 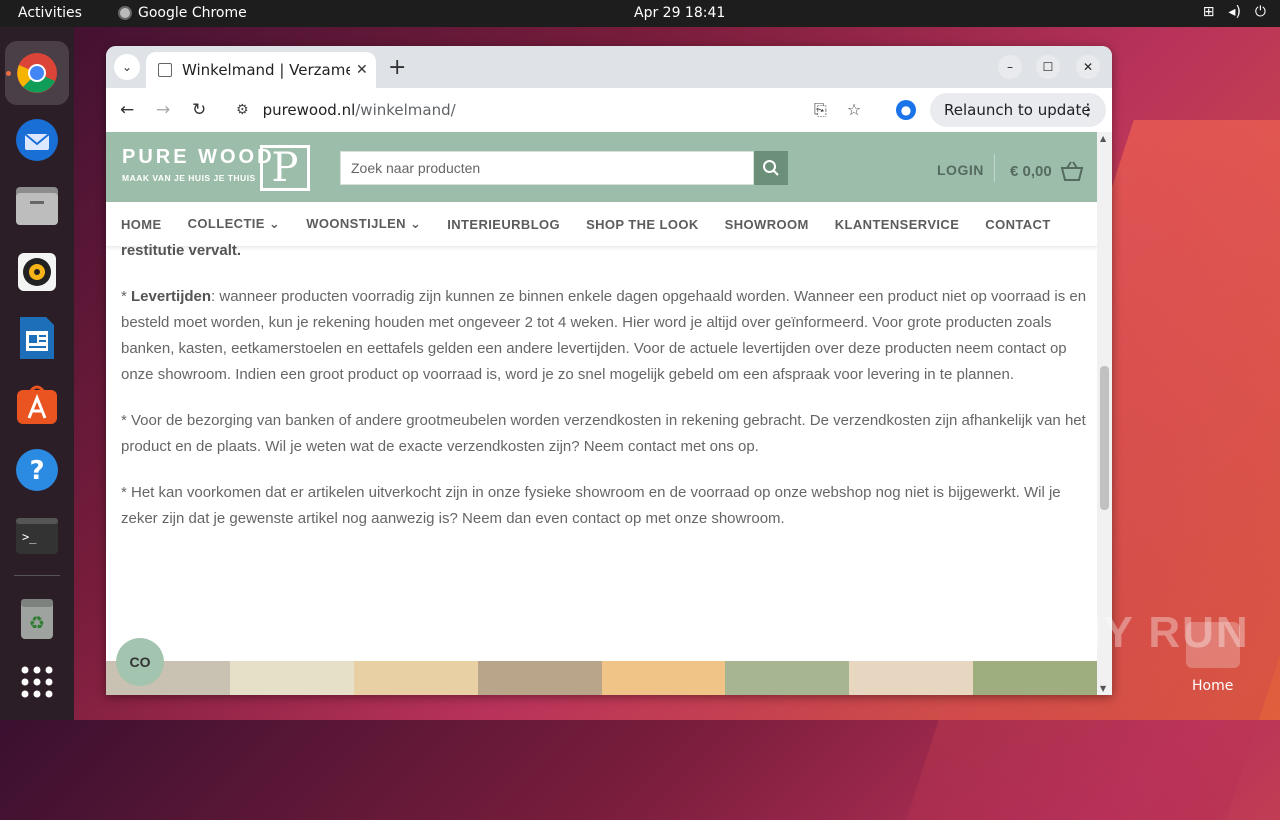 What do you see at coordinates (1104, 438) in the screenshot?
I see `scrollbar-thumb` at bounding box center [1104, 438].